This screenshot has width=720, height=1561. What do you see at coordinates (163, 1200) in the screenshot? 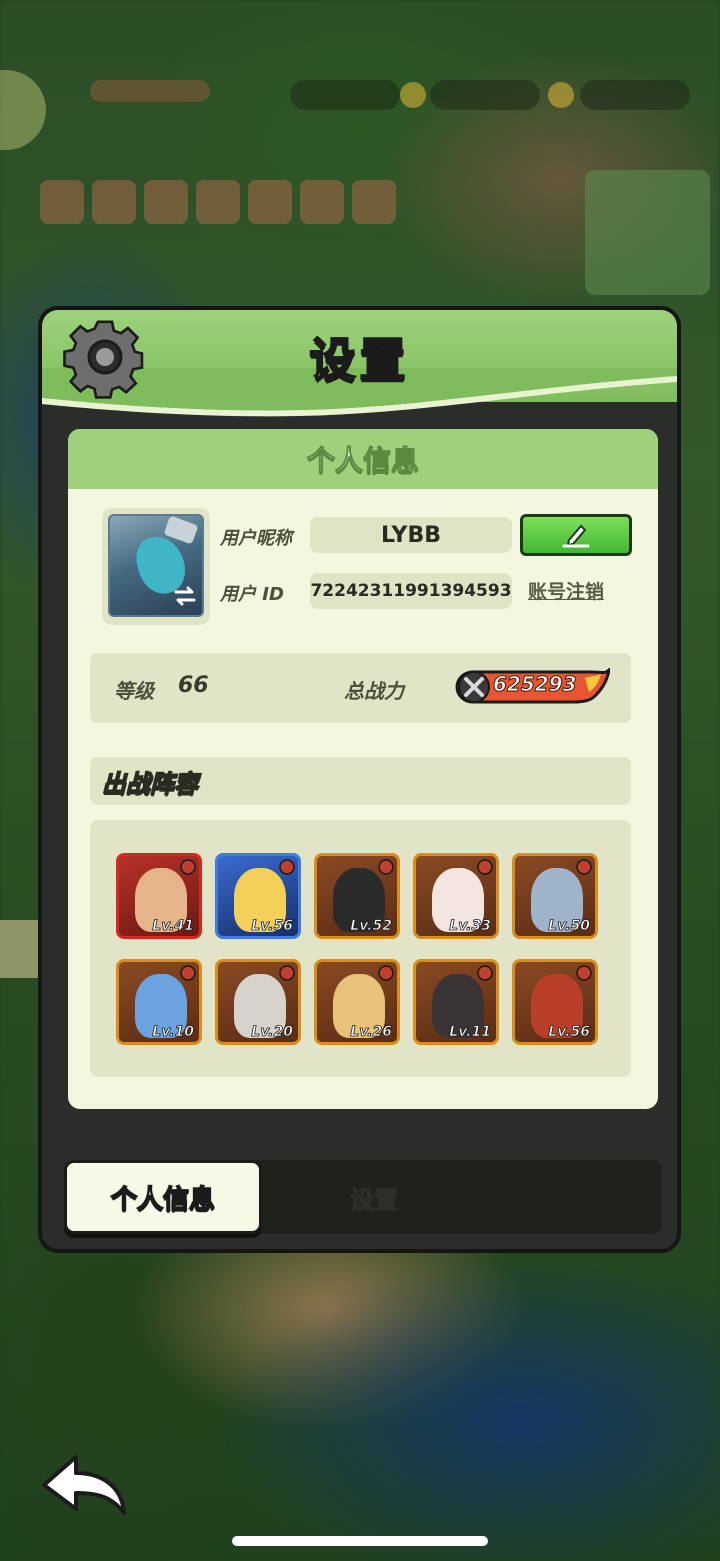
I see `tab-profile-label: 个人信息` at bounding box center [163, 1200].